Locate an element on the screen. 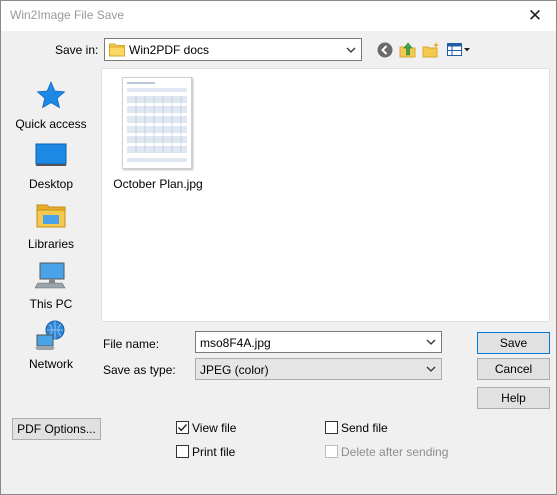  save-as-type-label: Save as type: is located at coordinates (139, 370).